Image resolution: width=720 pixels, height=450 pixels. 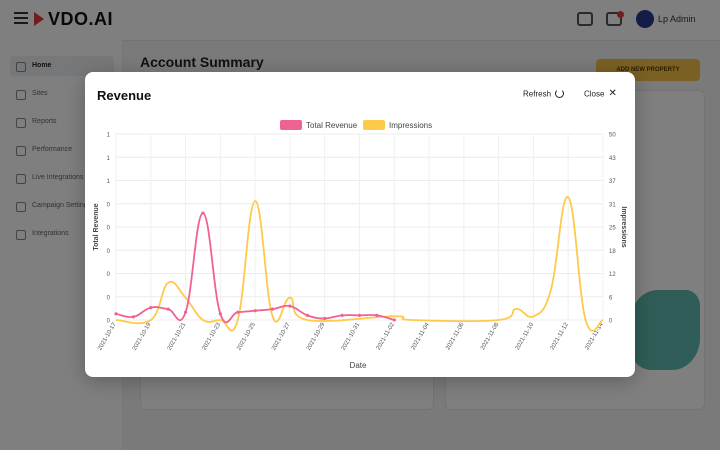 What do you see at coordinates (612, 252) in the screenshot?
I see `right-tick-label: 18` at bounding box center [612, 252].